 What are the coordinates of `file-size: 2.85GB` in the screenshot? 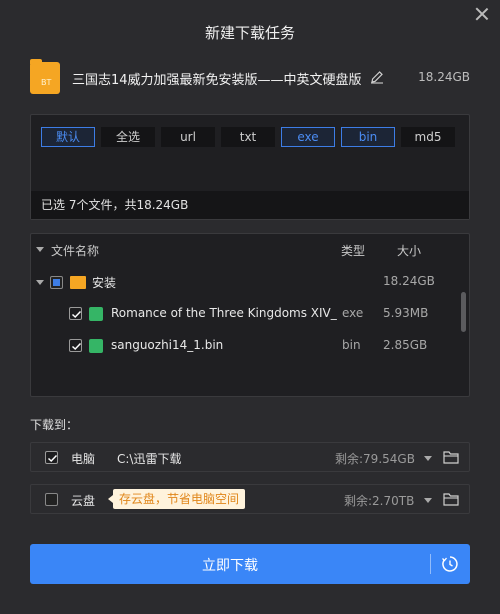 It's located at (405, 345).